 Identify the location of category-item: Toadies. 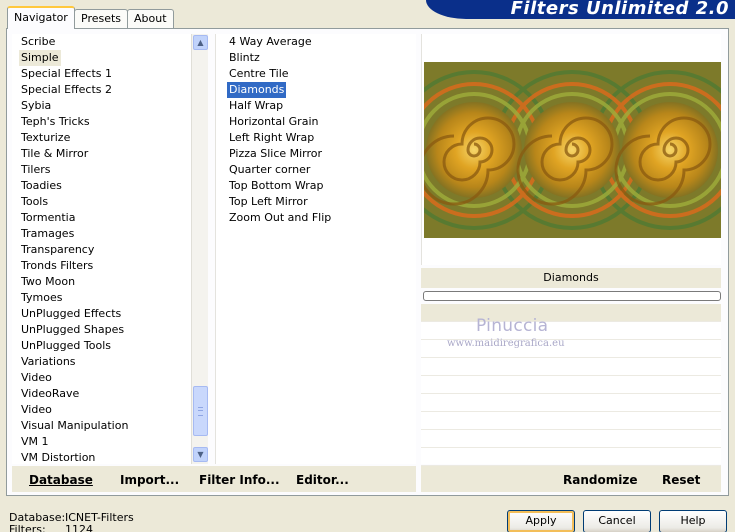
(41, 186).